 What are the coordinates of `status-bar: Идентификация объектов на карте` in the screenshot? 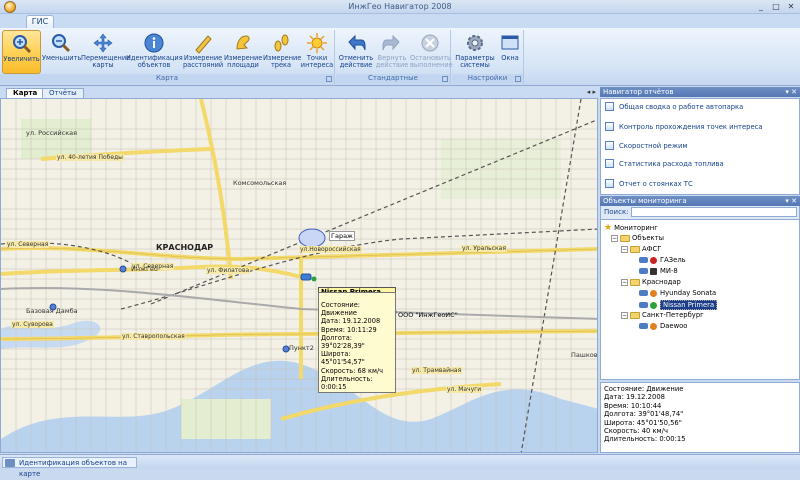 It's located at (400, 466).